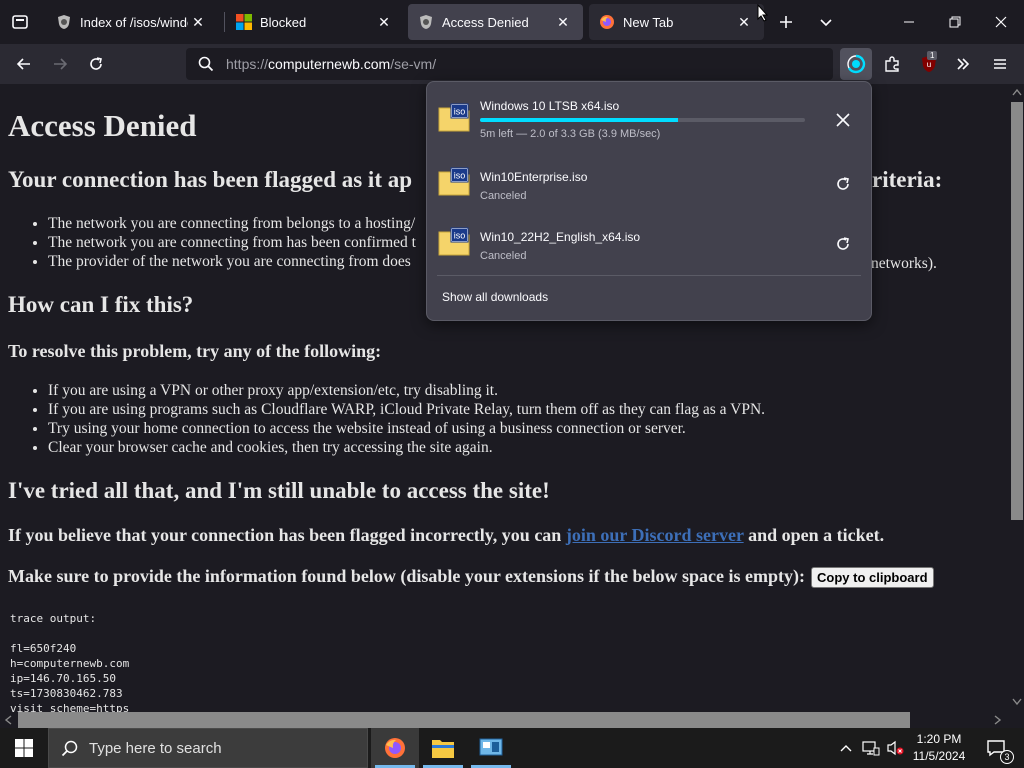 The image size is (1024, 768). I want to click on reason-tail: networks)., so click(904, 263).